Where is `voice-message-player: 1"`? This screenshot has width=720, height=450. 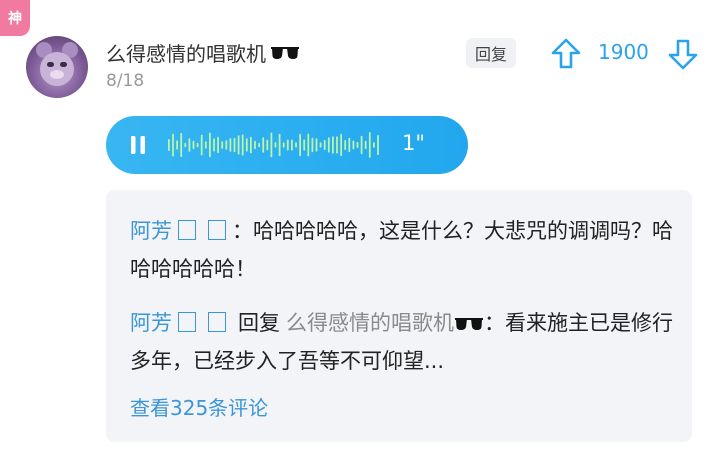 voice-message-player: 1" is located at coordinates (287, 145).